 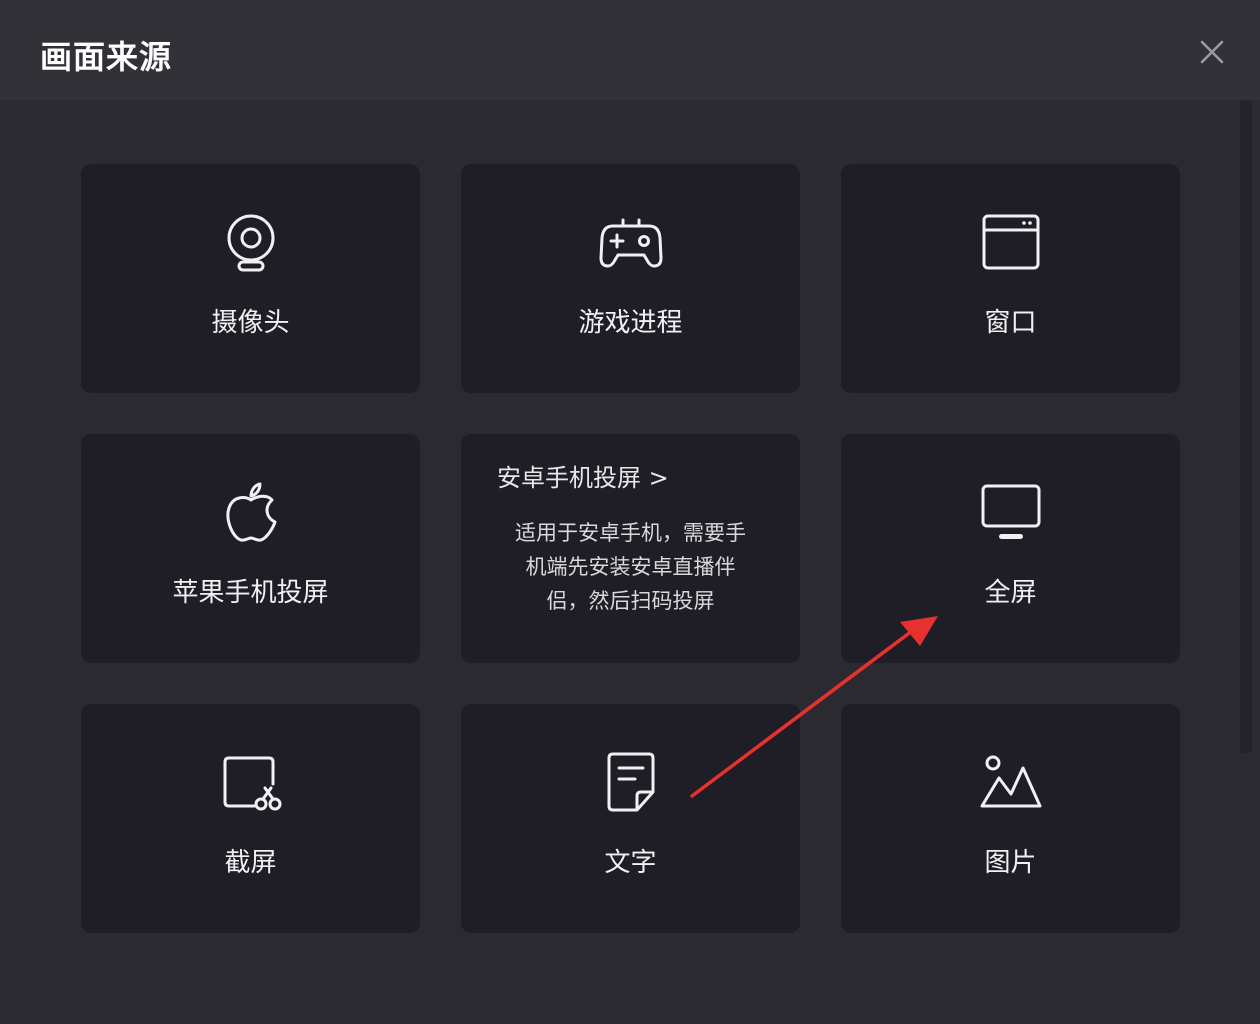 What do you see at coordinates (1010, 278) in the screenshot?
I see `source-card-window: 窗口` at bounding box center [1010, 278].